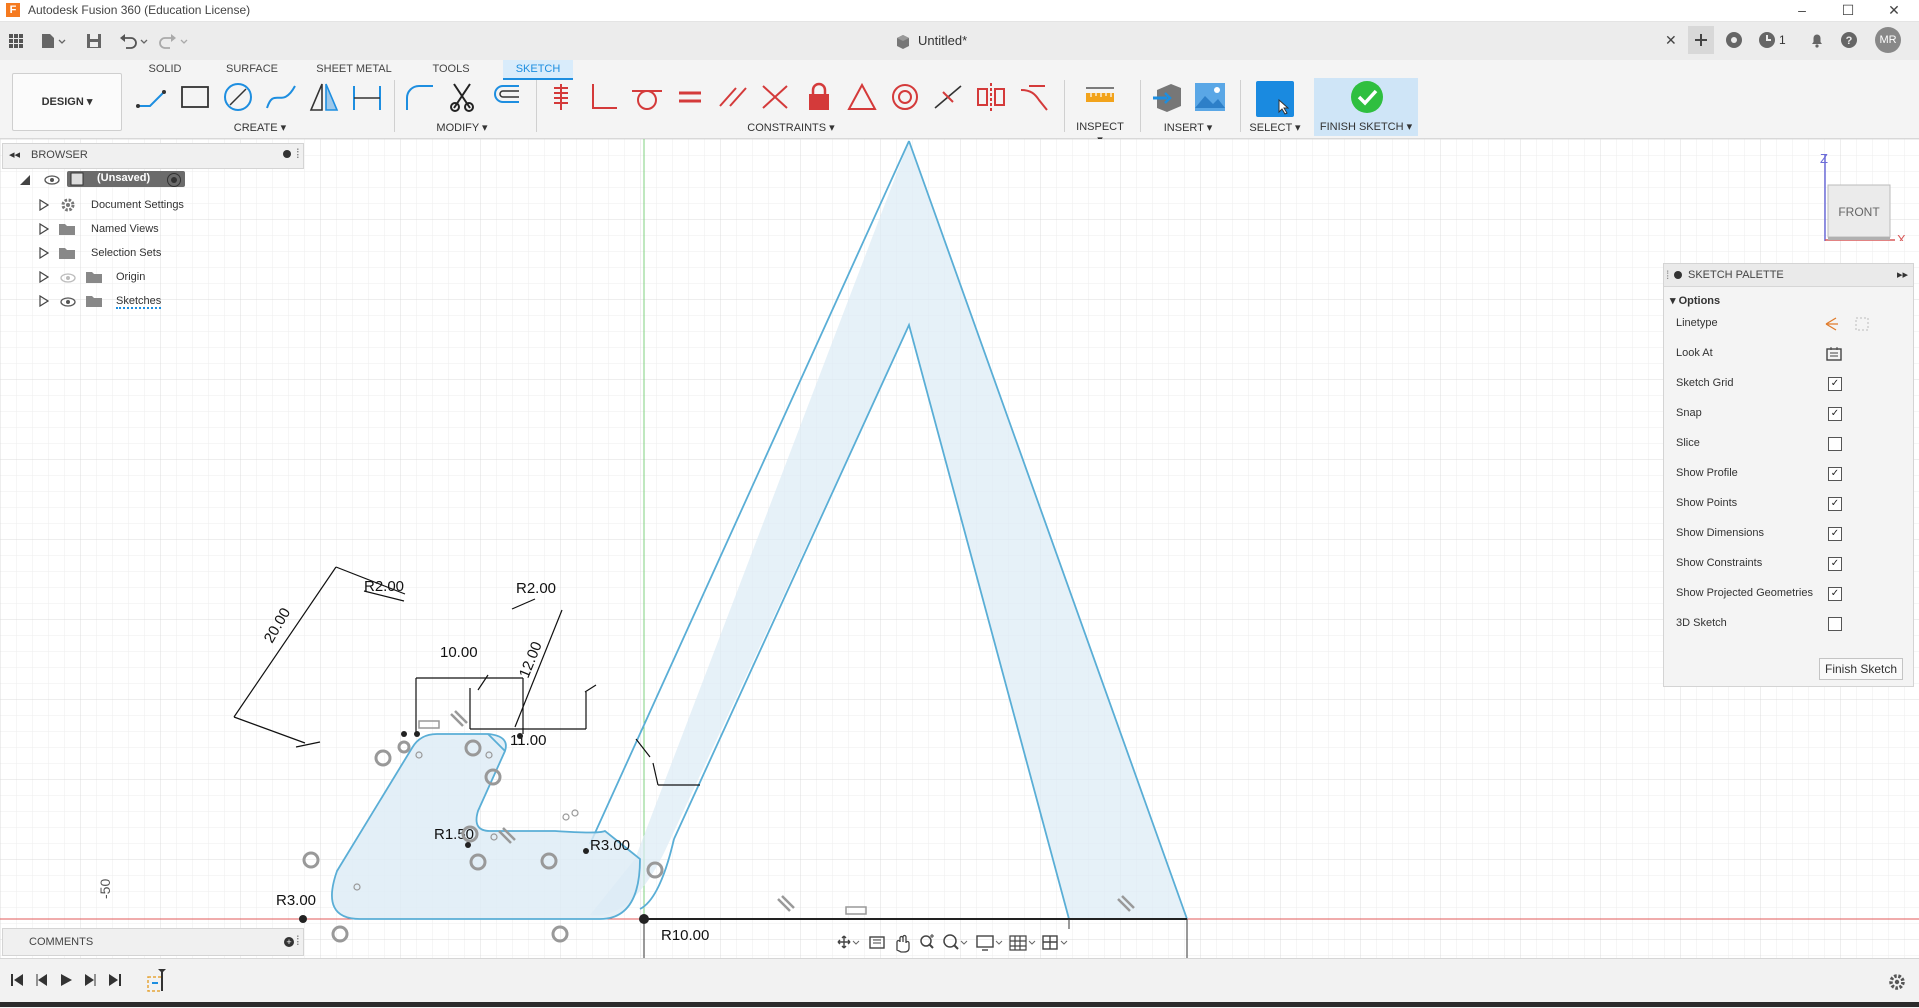 The width and height of the screenshot is (1919, 1008). I want to click on tab-sheet-metal: SHEET METAL, so click(354, 69).